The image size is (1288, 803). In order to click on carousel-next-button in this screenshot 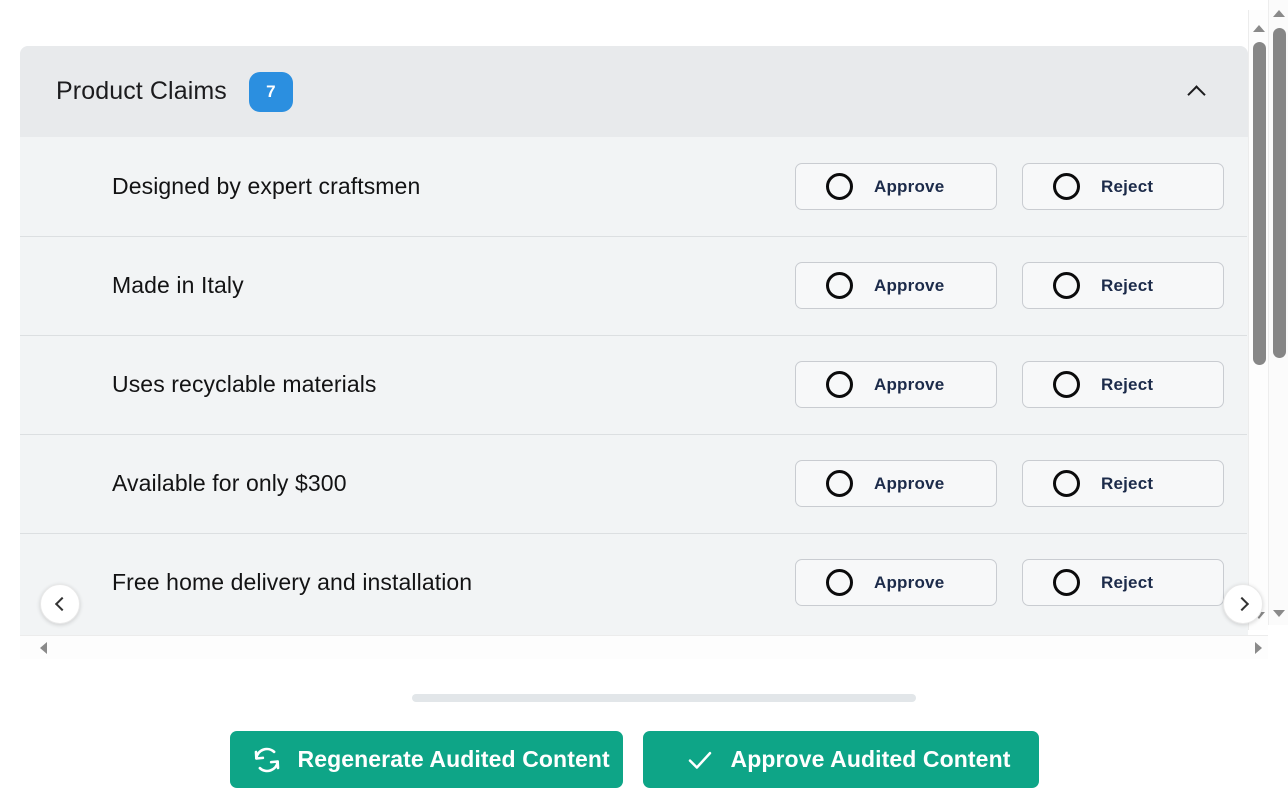, I will do `click(1243, 604)`.